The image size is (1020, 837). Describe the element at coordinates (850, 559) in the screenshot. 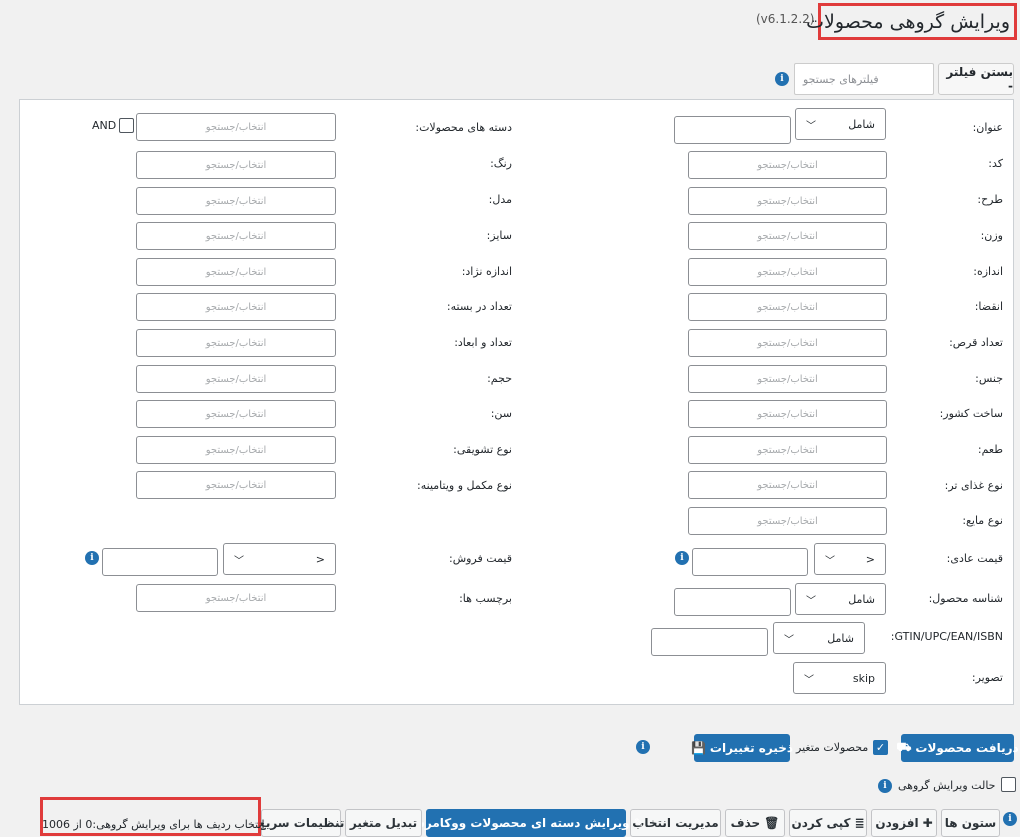

I see `regular-price-operator-select: ﹀ >` at that location.